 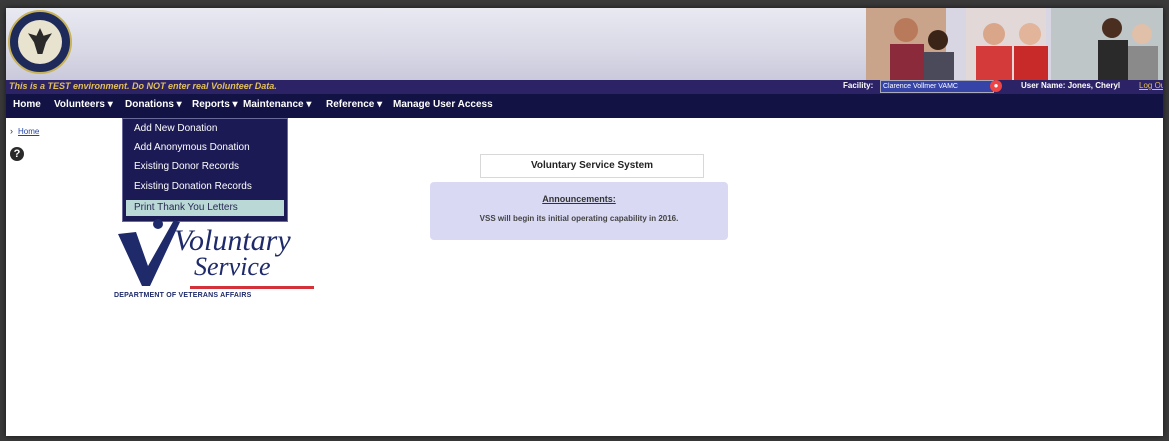 What do you see at coordinates (27, 104) in the screenshot?
I see `nav-home: Home` at bounding box center [27, 104].